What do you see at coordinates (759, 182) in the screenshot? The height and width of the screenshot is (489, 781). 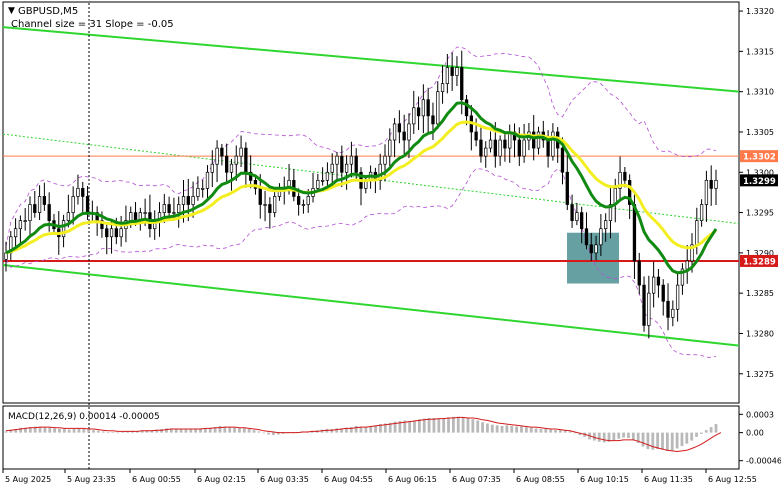 I see `current-price-tag: 1.3299` at bounding box center [759, 182].